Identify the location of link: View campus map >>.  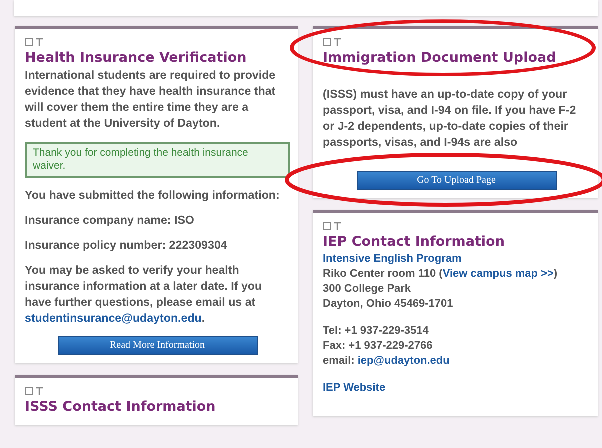
(498, 274).